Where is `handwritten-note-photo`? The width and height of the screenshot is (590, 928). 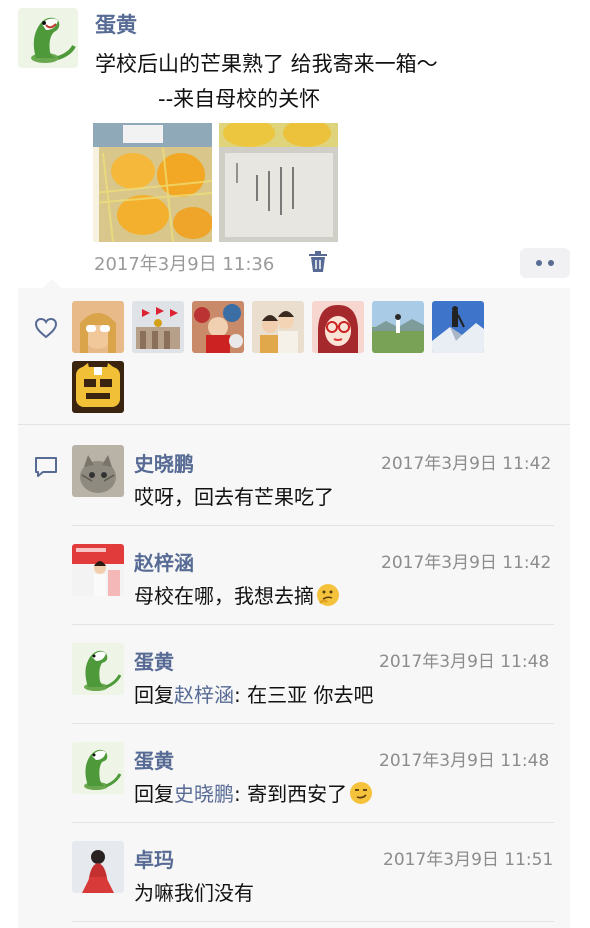 handwritten-note-photo is located at coordinates (278, 182).